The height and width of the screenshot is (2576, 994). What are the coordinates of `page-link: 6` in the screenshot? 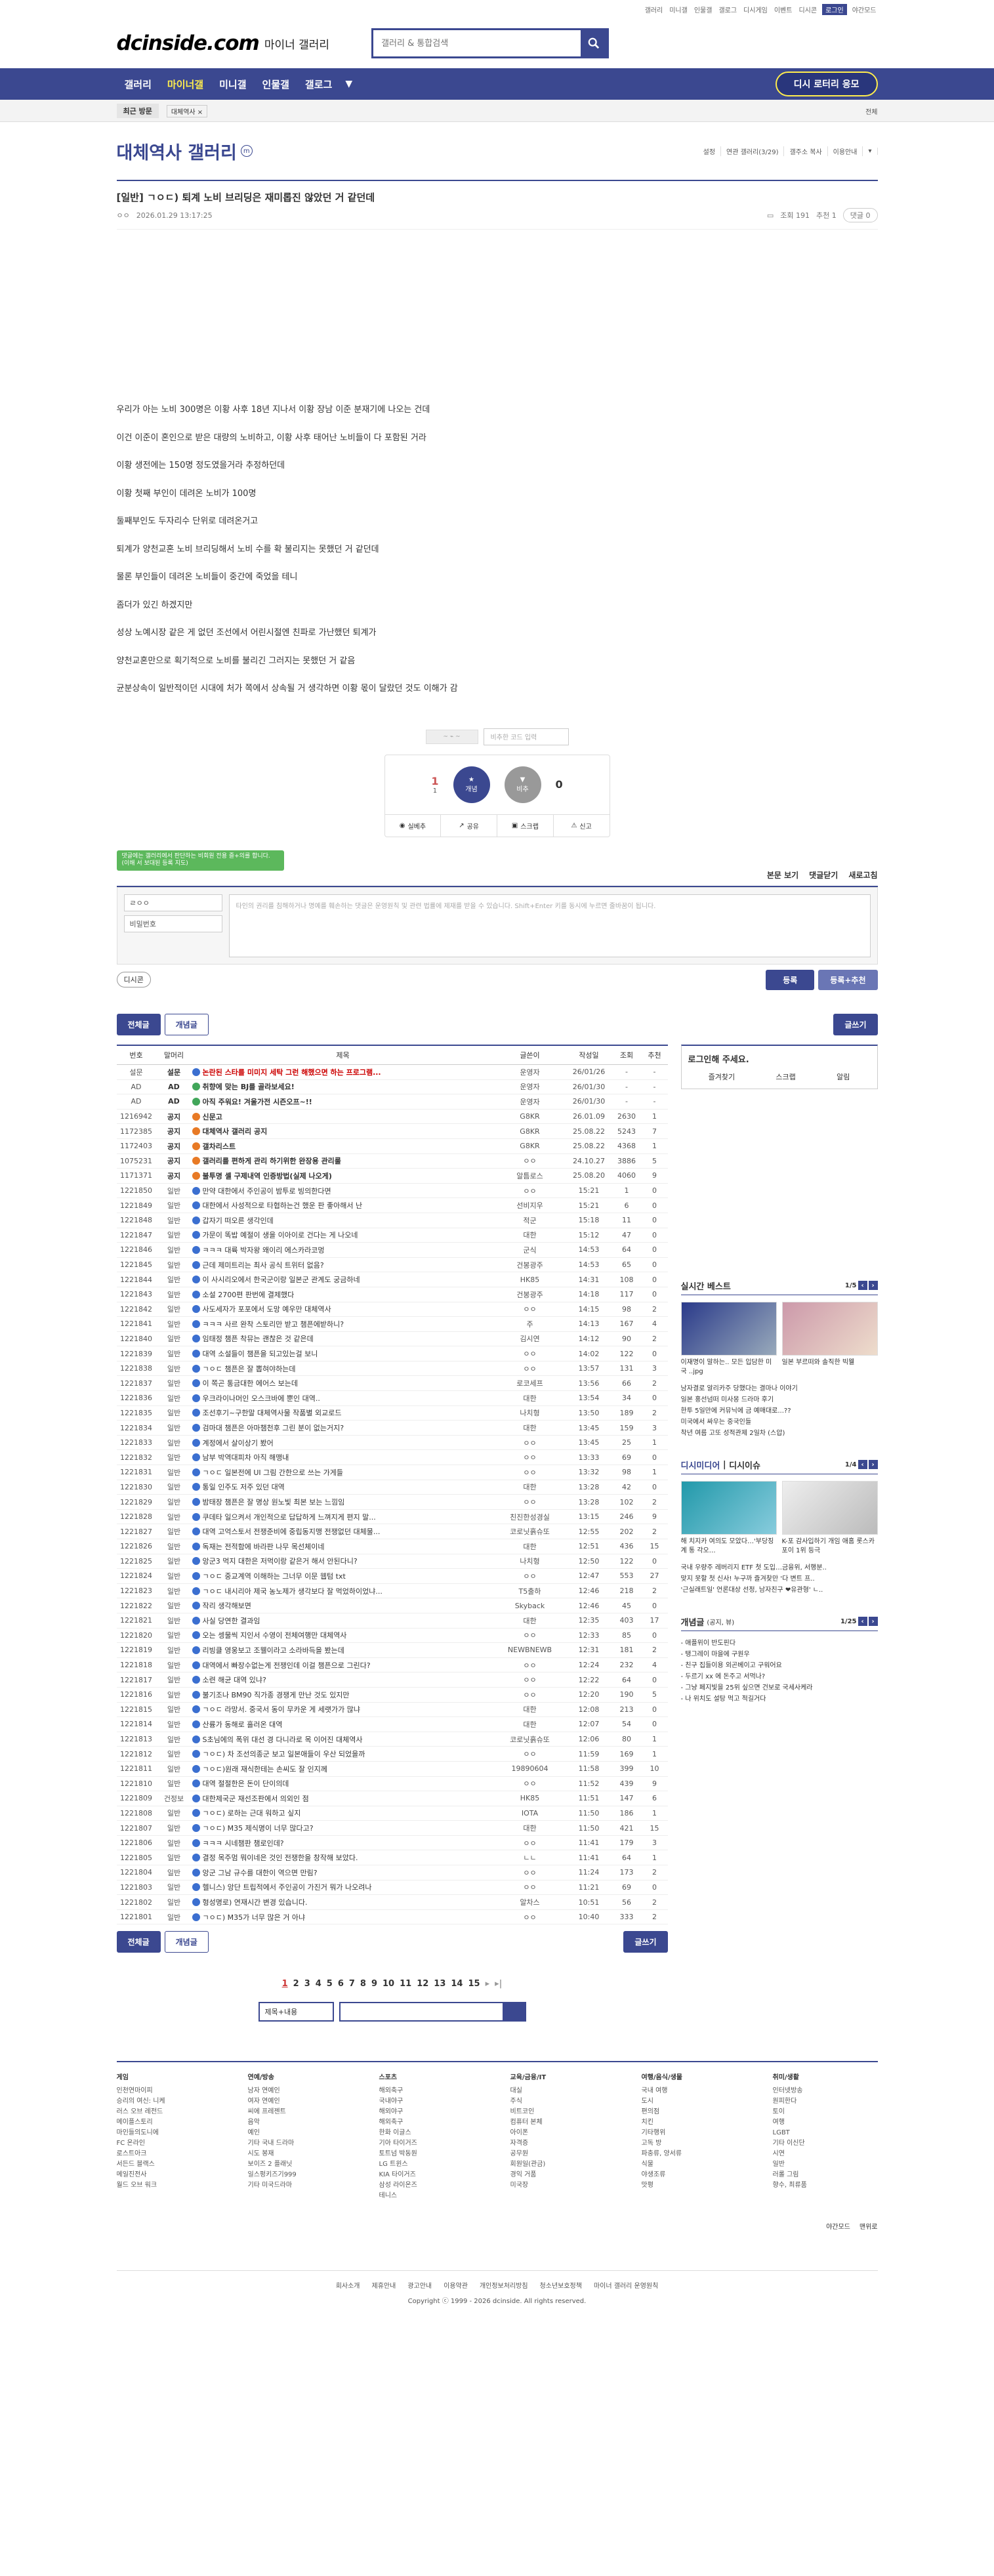 It's located at (341, 1984).